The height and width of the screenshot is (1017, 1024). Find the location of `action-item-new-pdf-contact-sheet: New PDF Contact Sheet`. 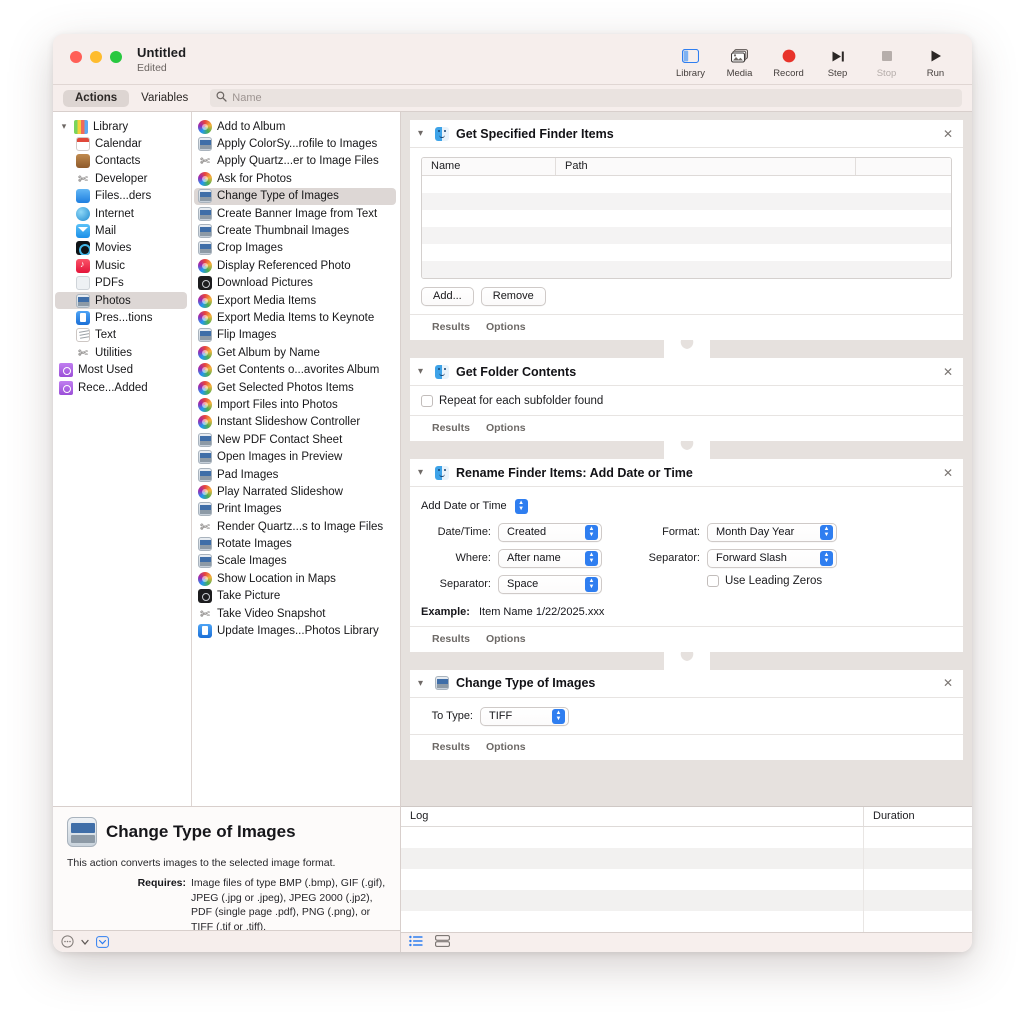

action-item-new-pdf-contact-sheet: New PDF Contact Sheet is located at coordinates (296, 439).